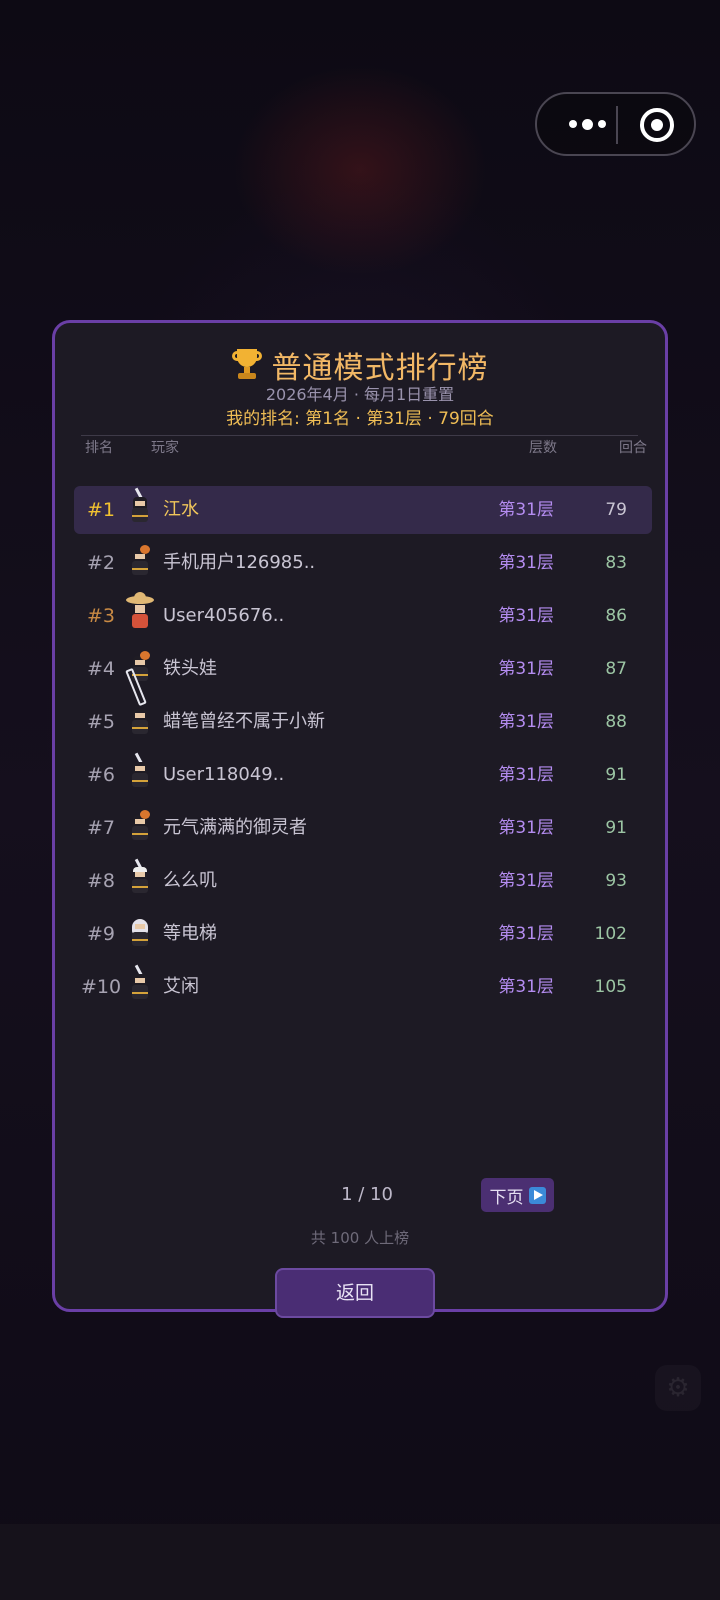  What do you see at coordinates (101, 987) in the screenshot?
I see `row-rank: #10` at bounding box center [101, 987].